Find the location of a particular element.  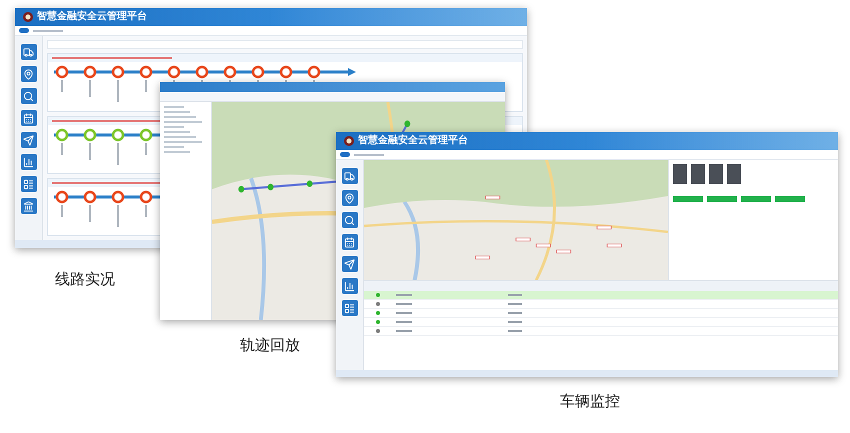

bank-icon is located at coordinates (28, 206).